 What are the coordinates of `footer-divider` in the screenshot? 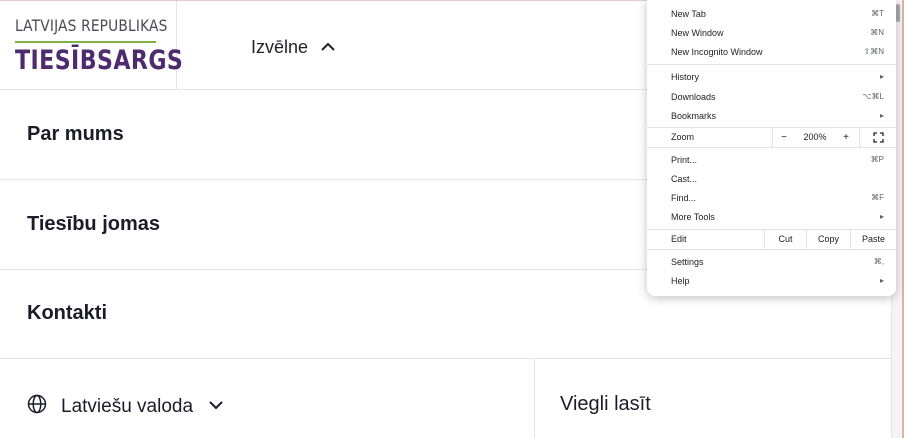 It's located at (534, 398).